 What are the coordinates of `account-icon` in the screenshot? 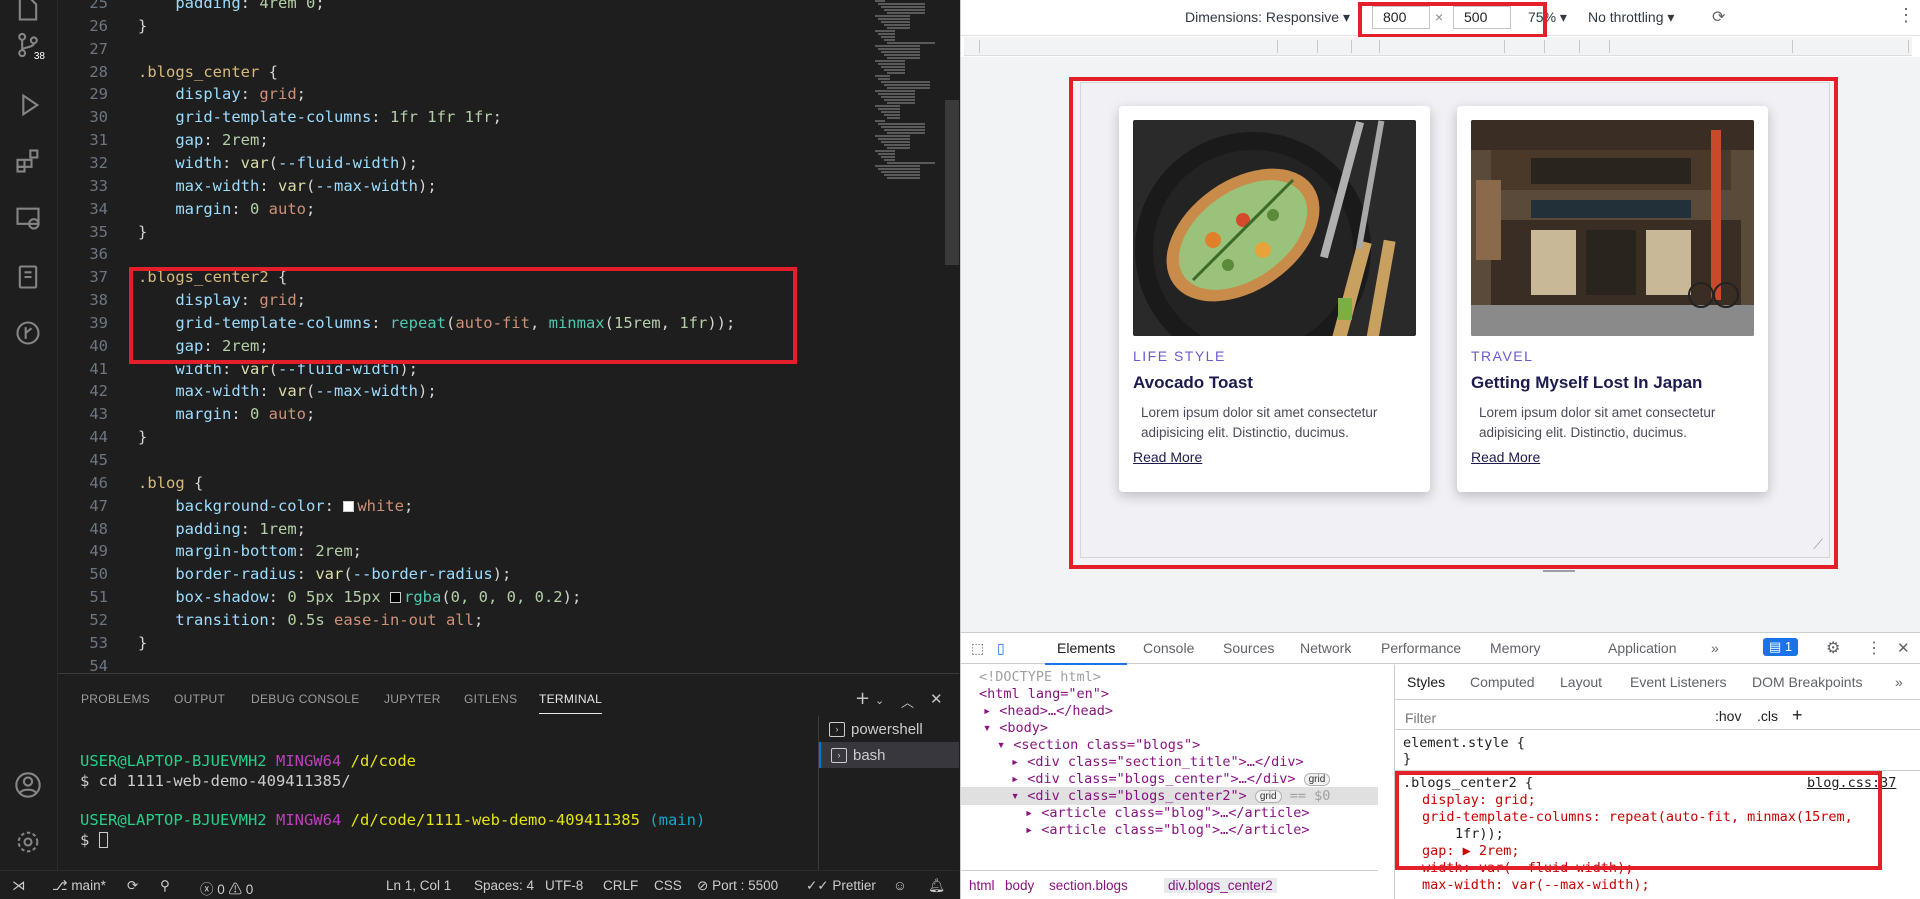 It's located at (28, 785).